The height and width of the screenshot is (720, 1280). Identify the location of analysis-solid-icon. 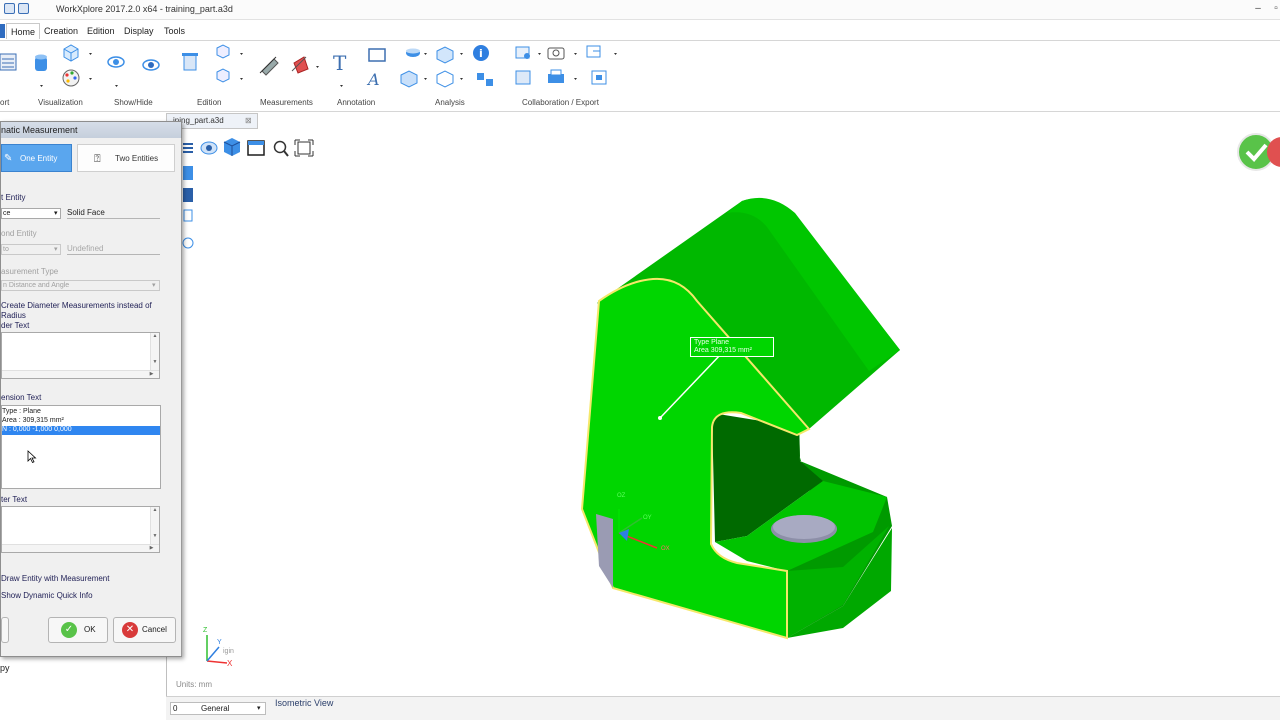
(445, 55).